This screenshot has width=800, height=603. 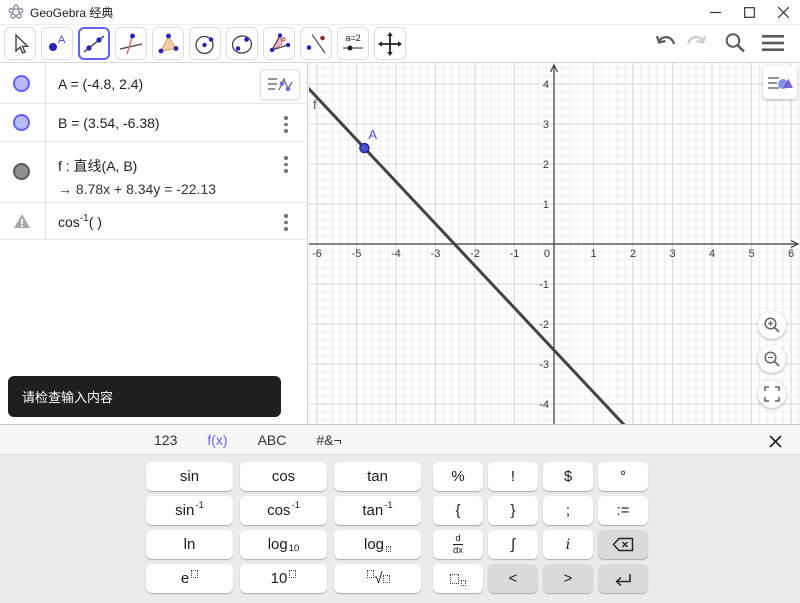 I want to click on backspace-icon, so click(x=623, y=544).